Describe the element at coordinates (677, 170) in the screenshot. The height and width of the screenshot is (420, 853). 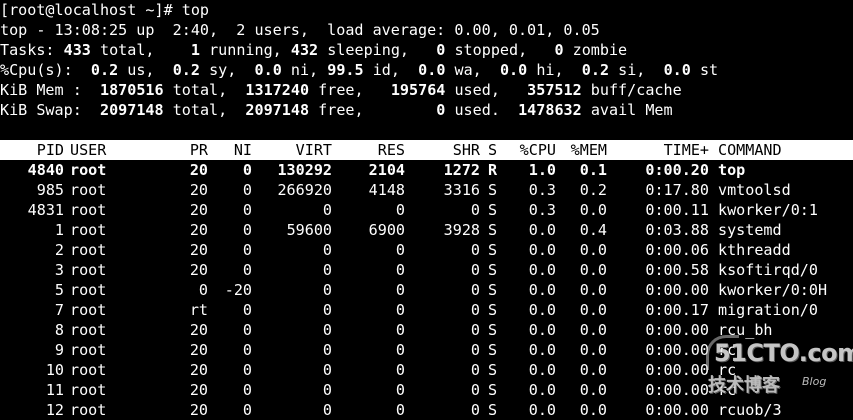
I see `cell-time: 0:00.20` at that location.